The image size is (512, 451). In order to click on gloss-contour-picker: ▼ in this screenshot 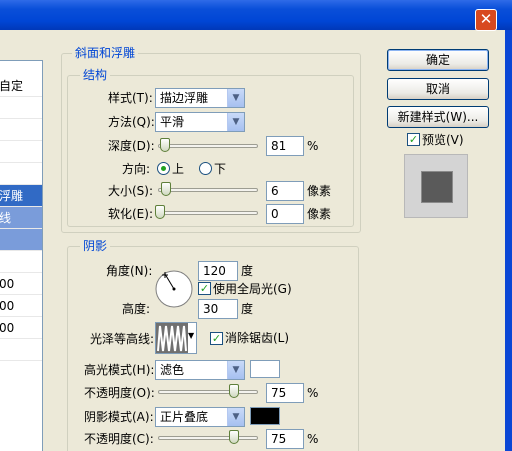, I will do `click(176, 338)`.